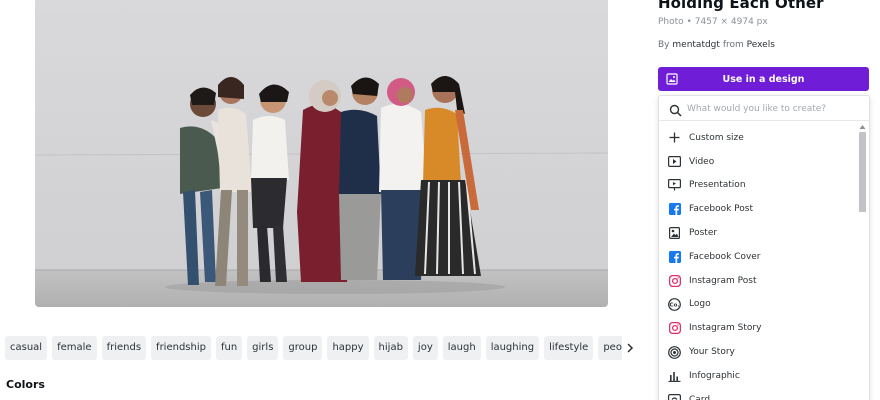 This screenshot has width=880, height=400. I want to click on design-type-item: Infographic, so click(758, 376).